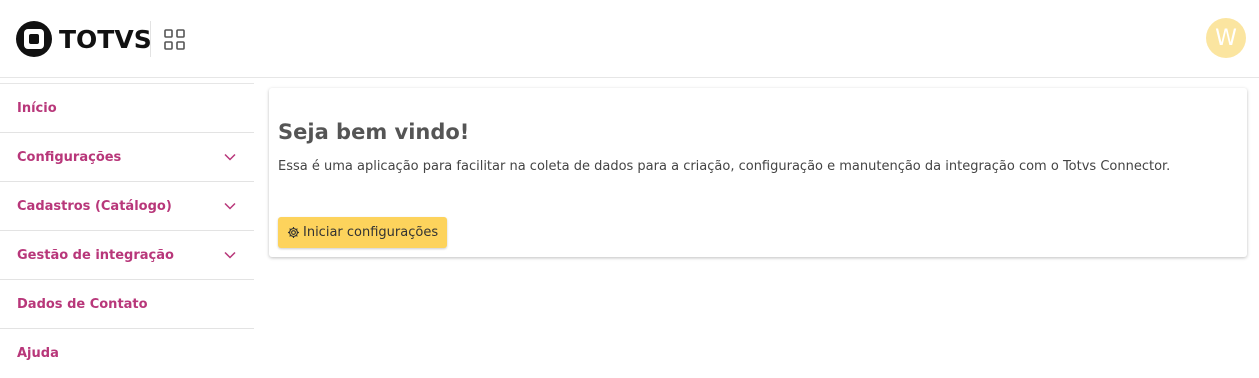 This screenshot has height=378, width=1259. I want to click on sidebar-item-label: Ajuda, so click(38, 353).